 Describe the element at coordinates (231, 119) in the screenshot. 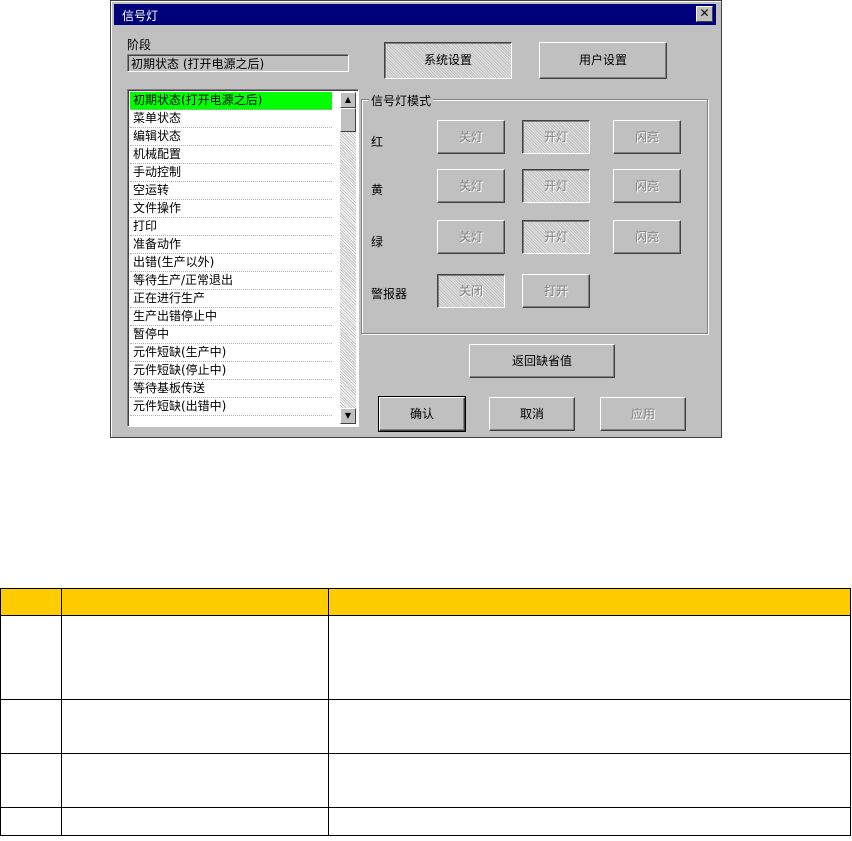

I see `state-list-item: 菜单状态` at that location.